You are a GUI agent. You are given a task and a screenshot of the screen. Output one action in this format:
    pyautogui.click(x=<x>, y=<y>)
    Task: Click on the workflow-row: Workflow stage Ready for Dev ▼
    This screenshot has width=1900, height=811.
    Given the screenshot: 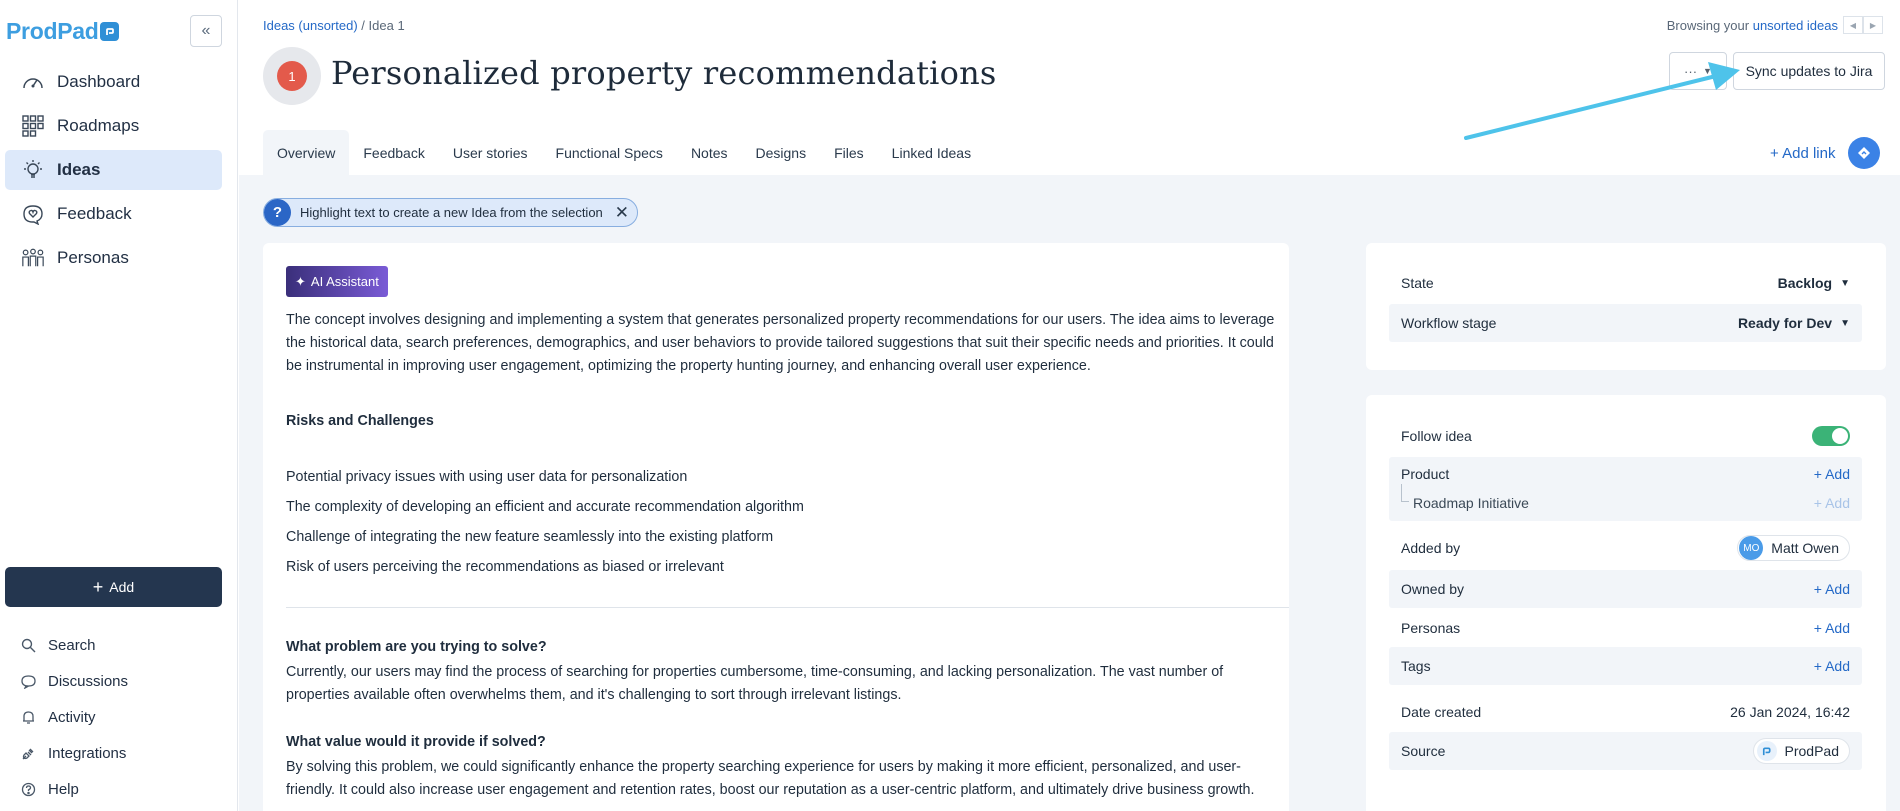 What is the action you would take?
    pyautogui.click(x=1625, y=323)
    